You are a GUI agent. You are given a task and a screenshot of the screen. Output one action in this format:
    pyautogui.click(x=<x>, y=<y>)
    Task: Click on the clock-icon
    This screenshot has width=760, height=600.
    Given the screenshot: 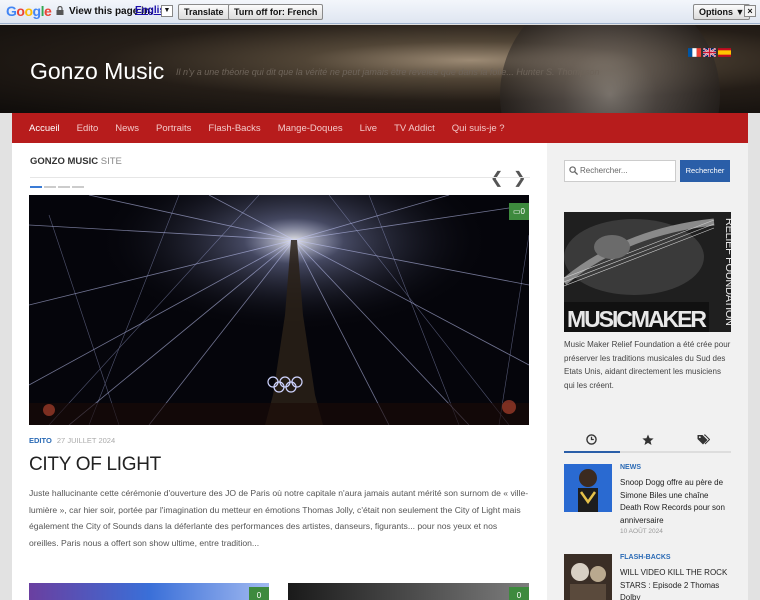 What is the action you would take?
    pyautogui.click(x=592, y=439)
    